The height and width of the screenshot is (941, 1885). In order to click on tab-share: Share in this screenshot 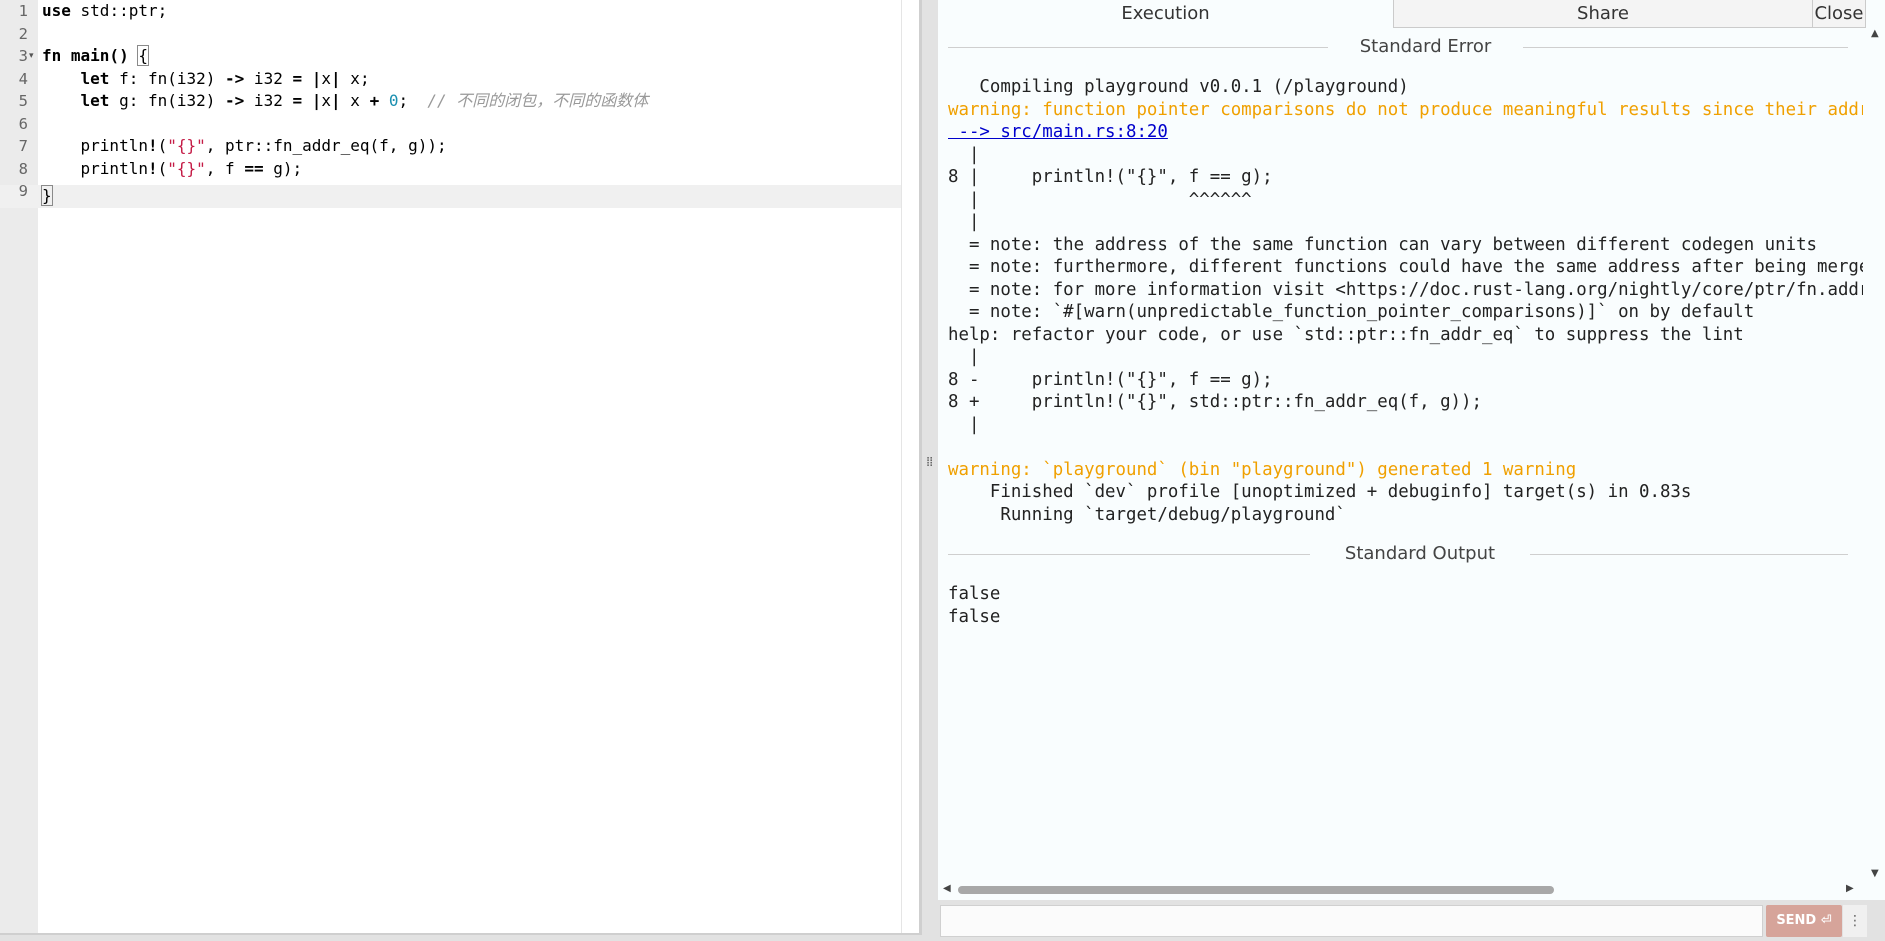, I will do `click(1603, 14)`.